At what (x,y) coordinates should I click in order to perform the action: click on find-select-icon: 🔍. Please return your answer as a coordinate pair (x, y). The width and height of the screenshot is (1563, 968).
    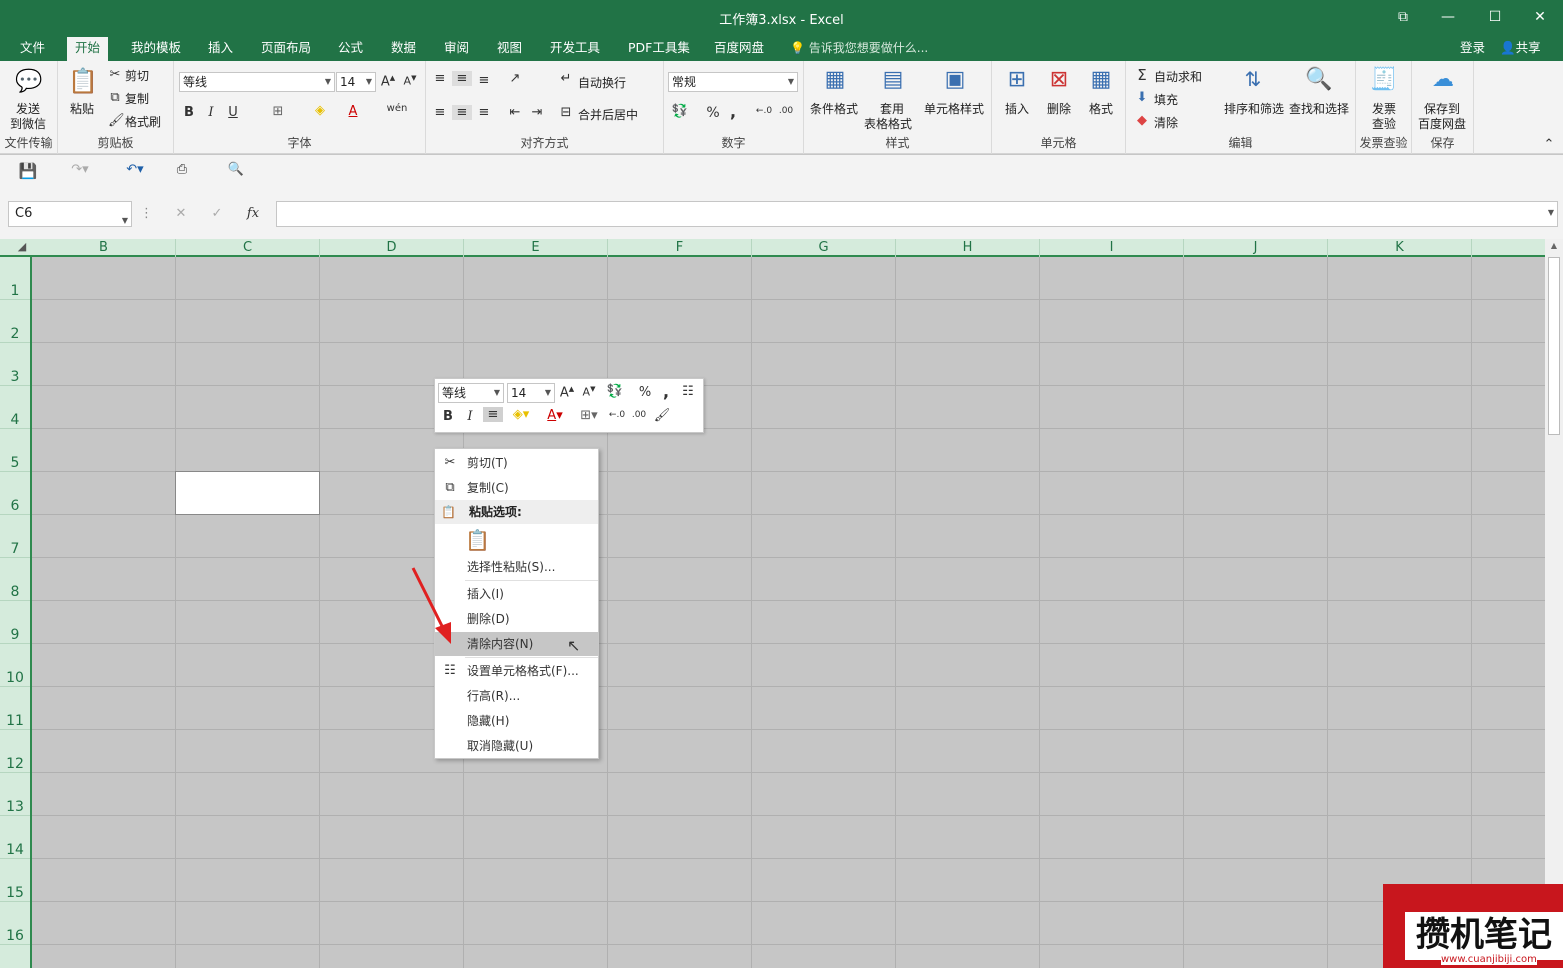
    Looking at the image, I should click on (1319, 79).